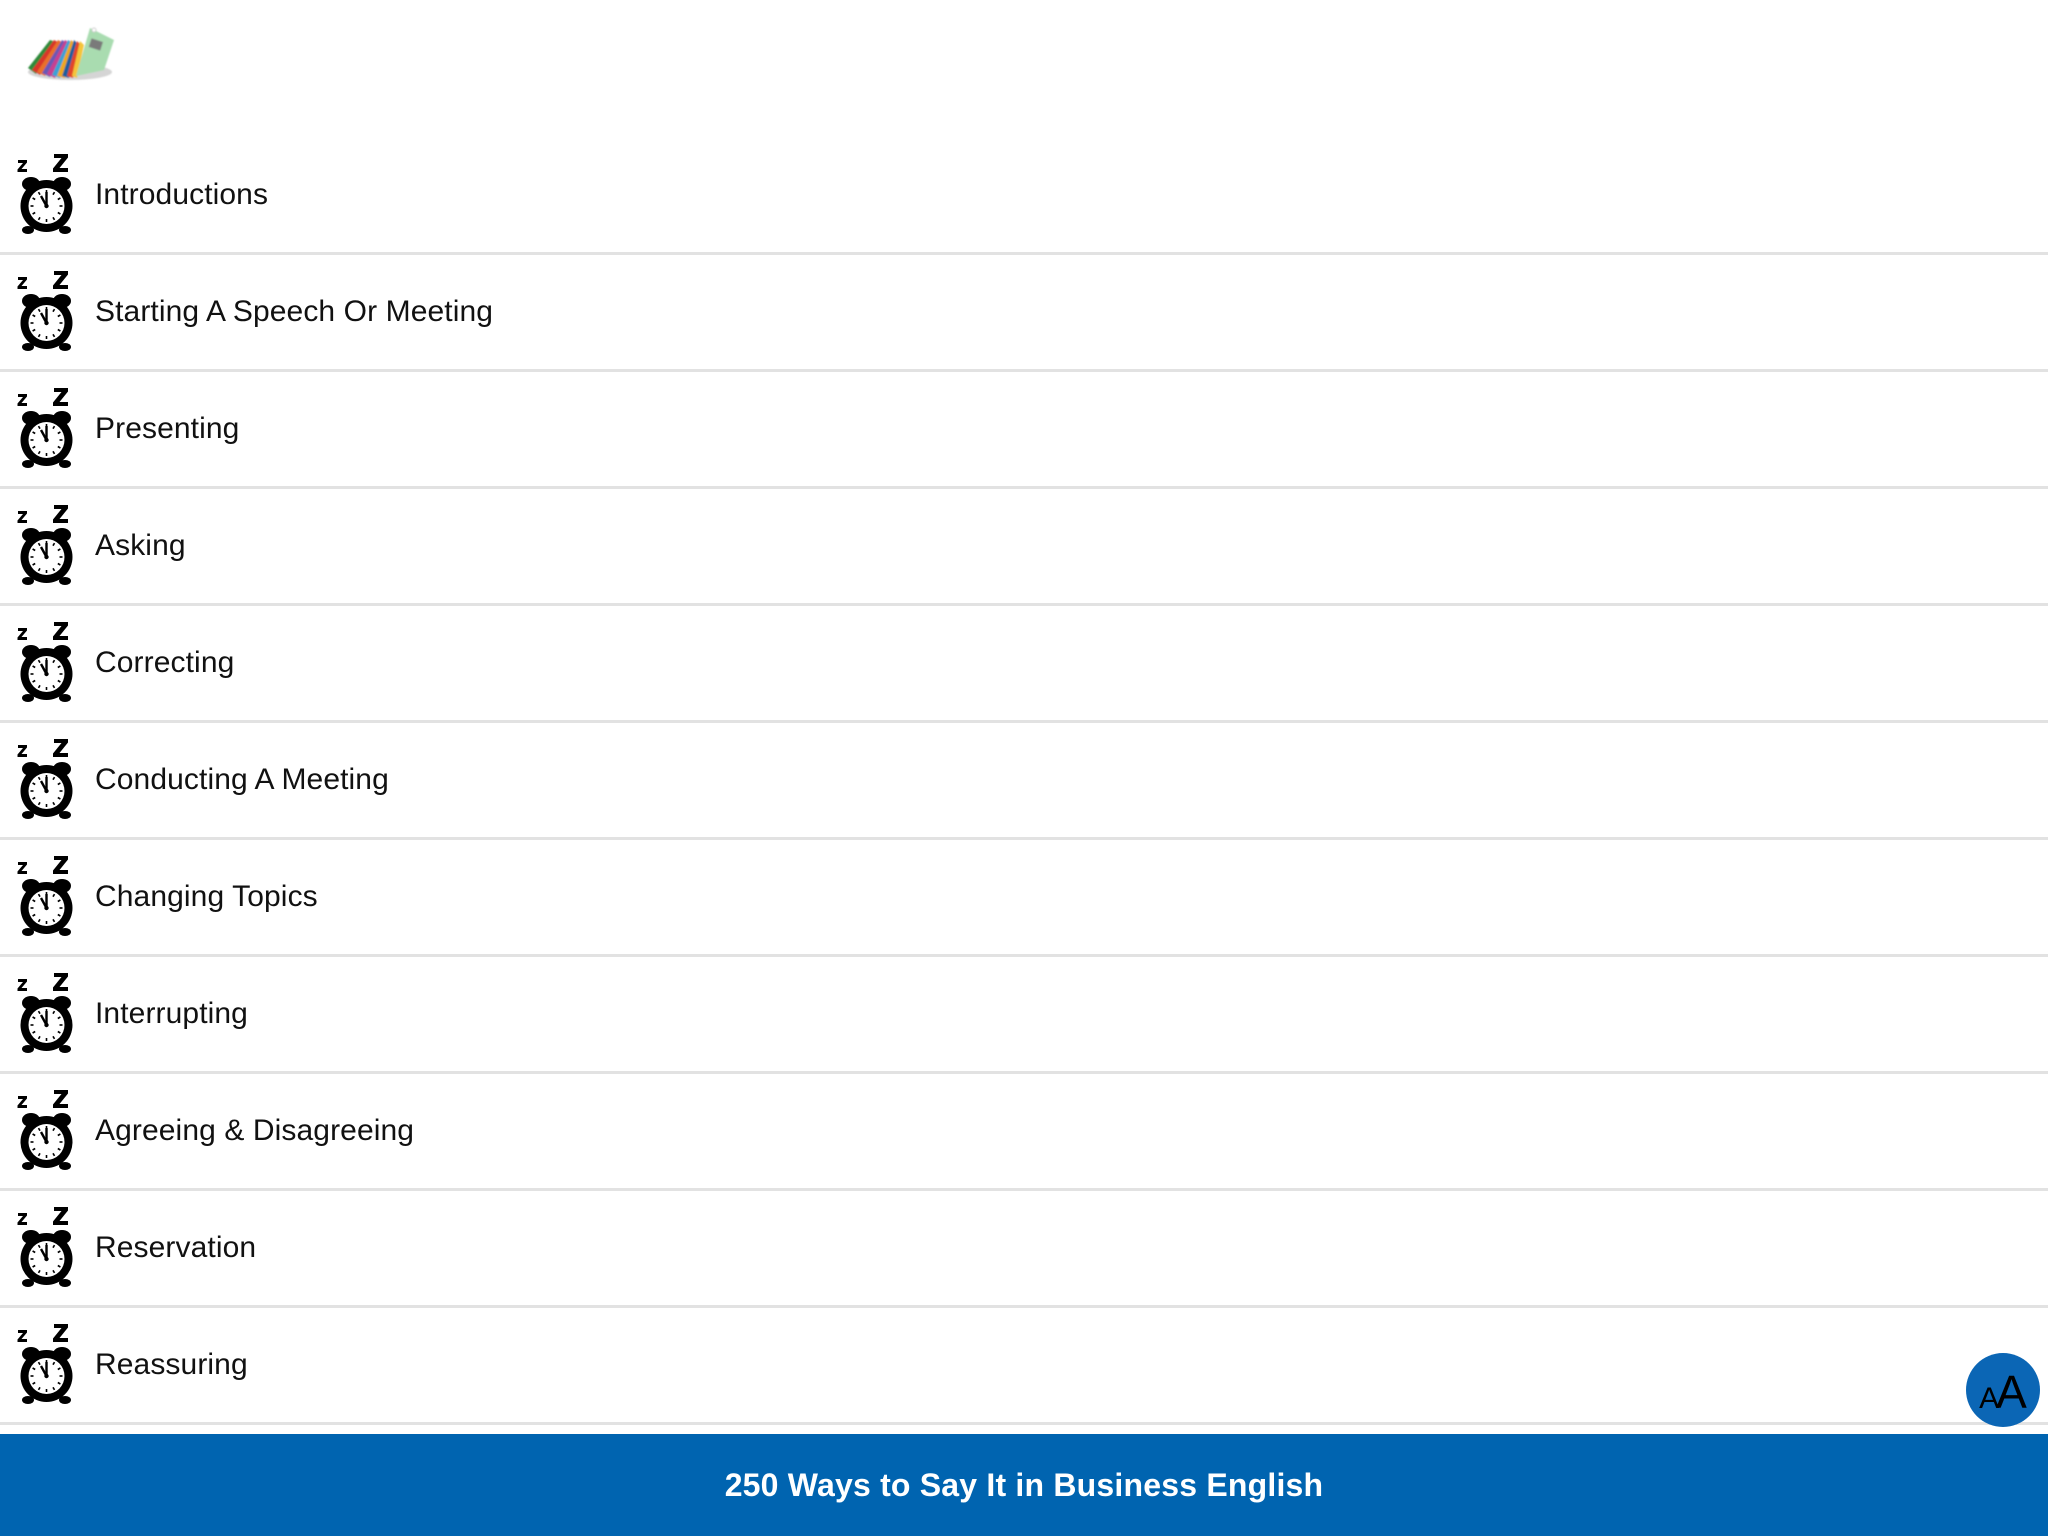 The height and width of the screenshot is (1536, 2048). Describe the element at coordinates (167, 428) in the screenshot. I see `topic-label: Presenting` at that location.